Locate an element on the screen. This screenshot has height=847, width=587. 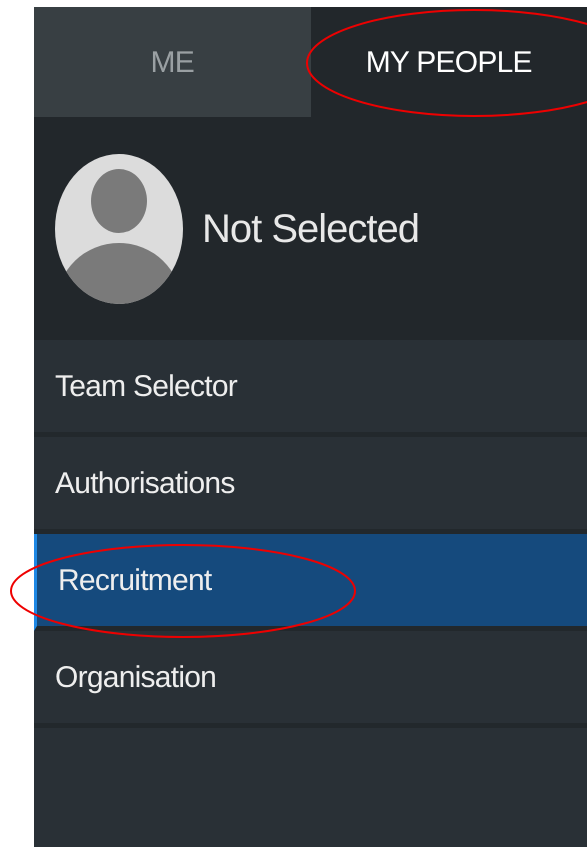
tab: MY PEOPLE is located at coordinates (448, 62).